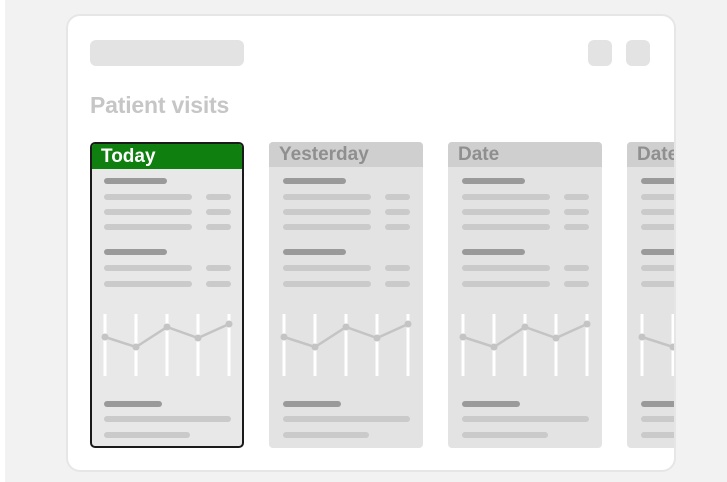 The height and width of the screenshot is (482, 727). I want to click on chart-line, so click(657, 342).